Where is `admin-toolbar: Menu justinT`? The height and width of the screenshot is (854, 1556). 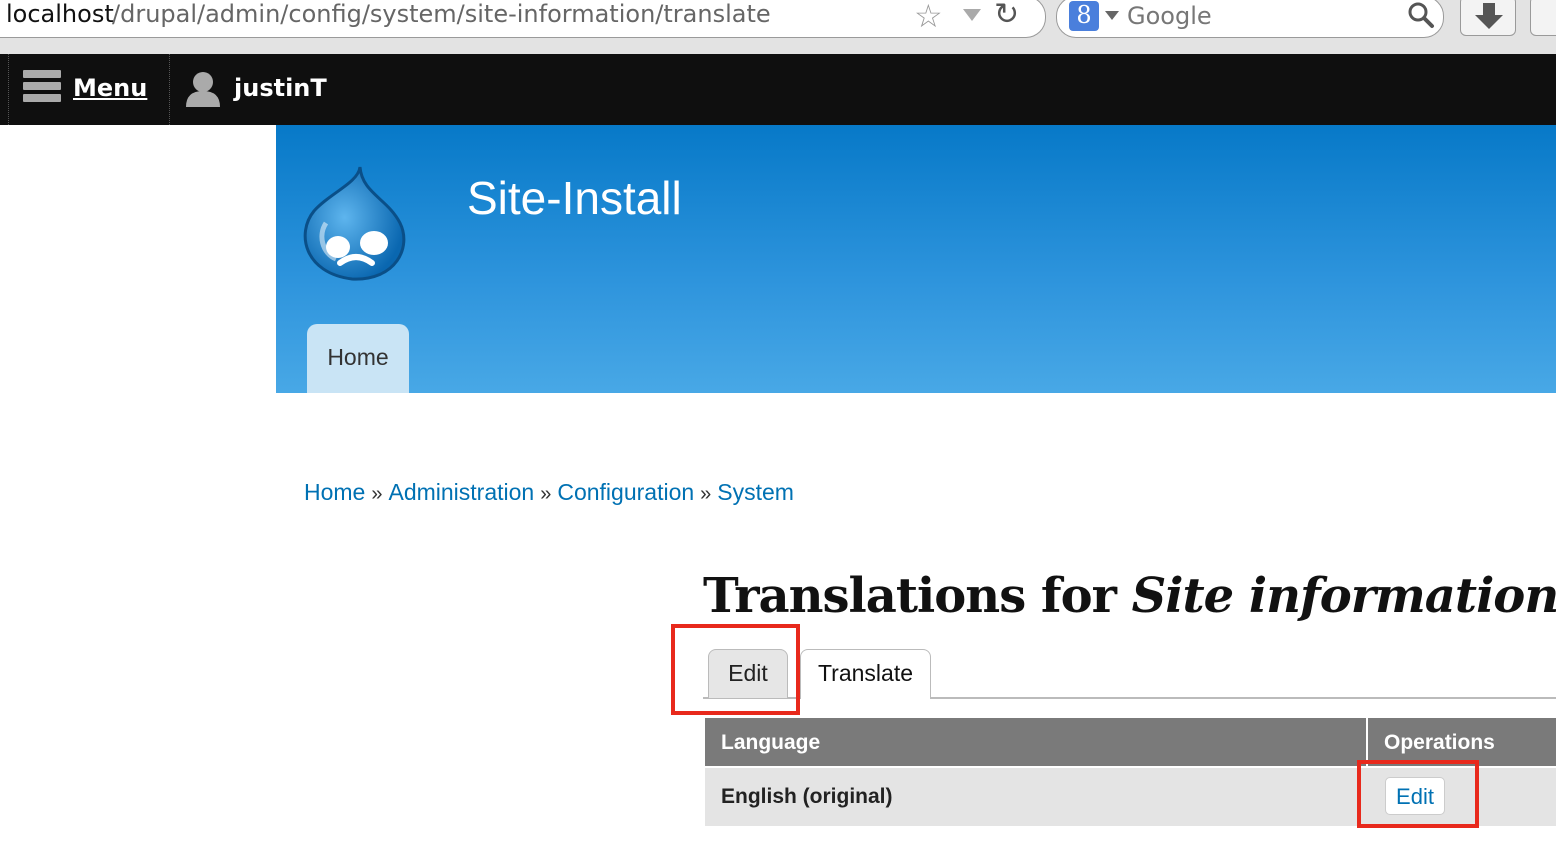 admin-toolbar: Menu justinT is located at coordinates (778, 89).